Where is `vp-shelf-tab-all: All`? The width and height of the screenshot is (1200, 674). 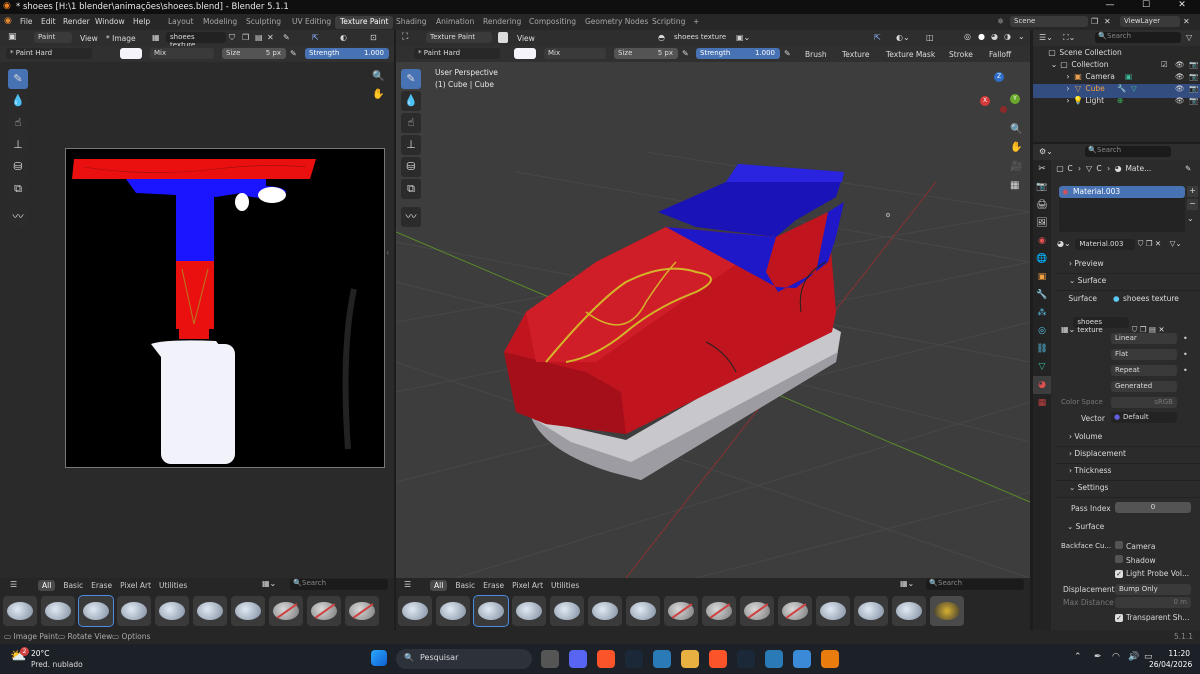
vp-shelf-tab-all: All is located at coordinates (439, 585).